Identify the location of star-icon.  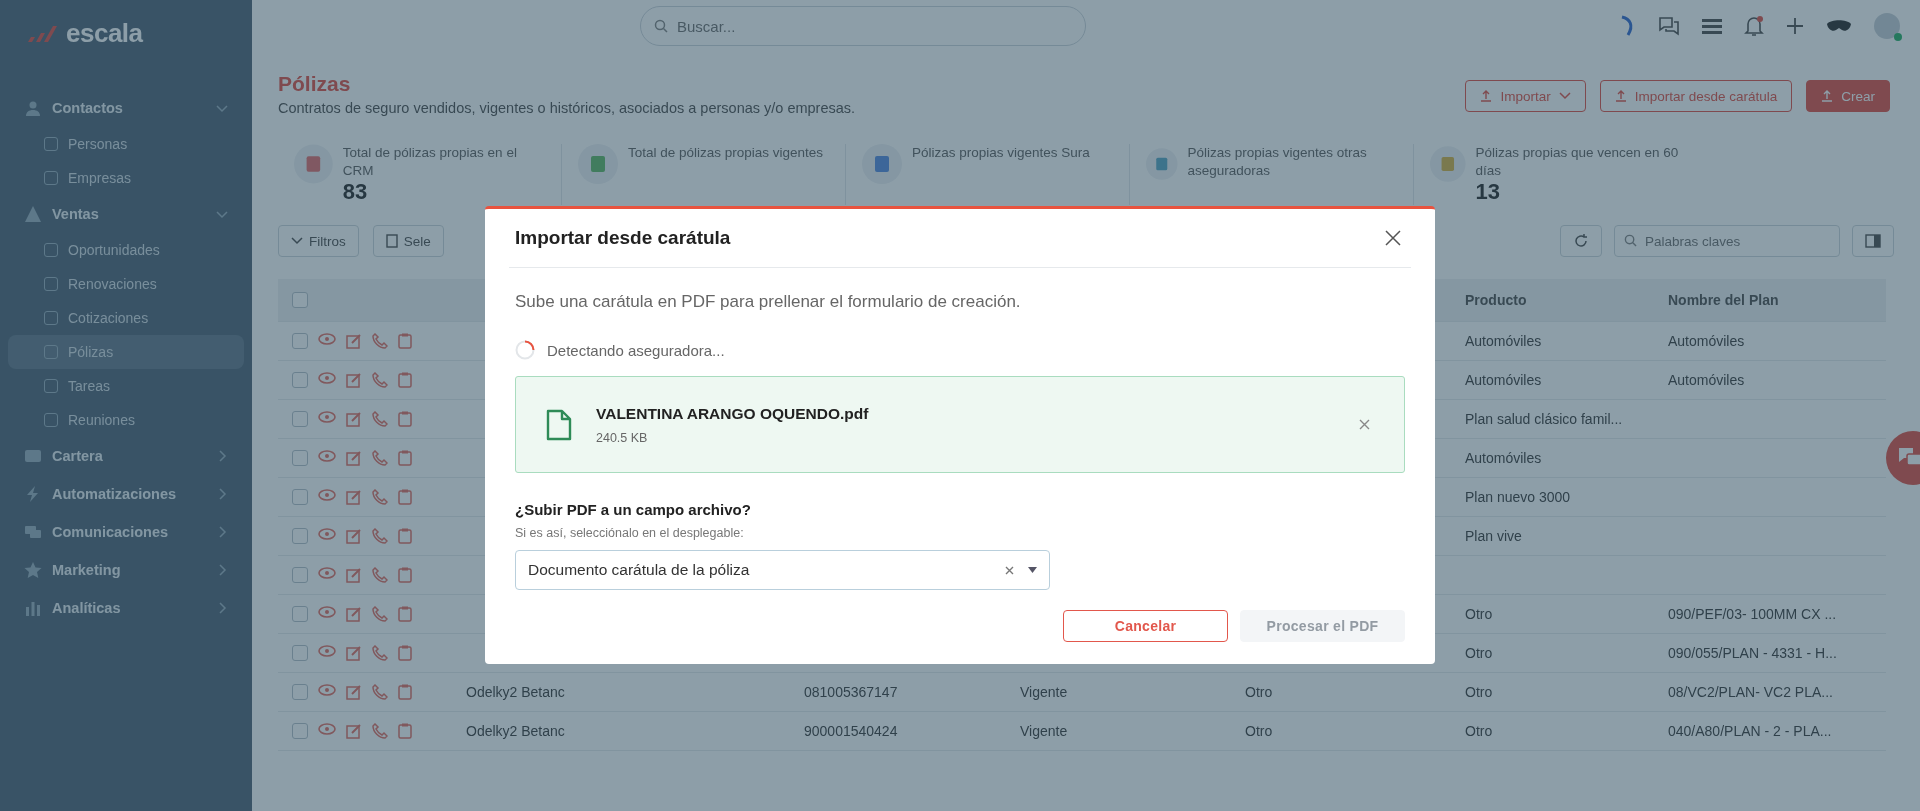
(33, 570).